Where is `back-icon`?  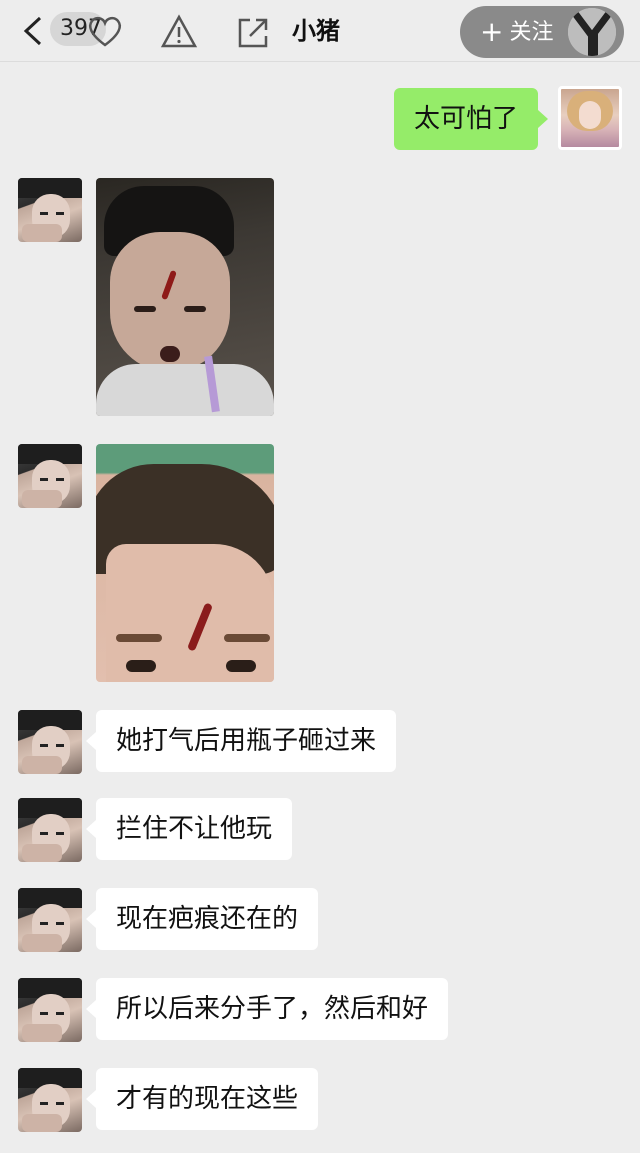 back-icon is located at coordinates (33, 31).